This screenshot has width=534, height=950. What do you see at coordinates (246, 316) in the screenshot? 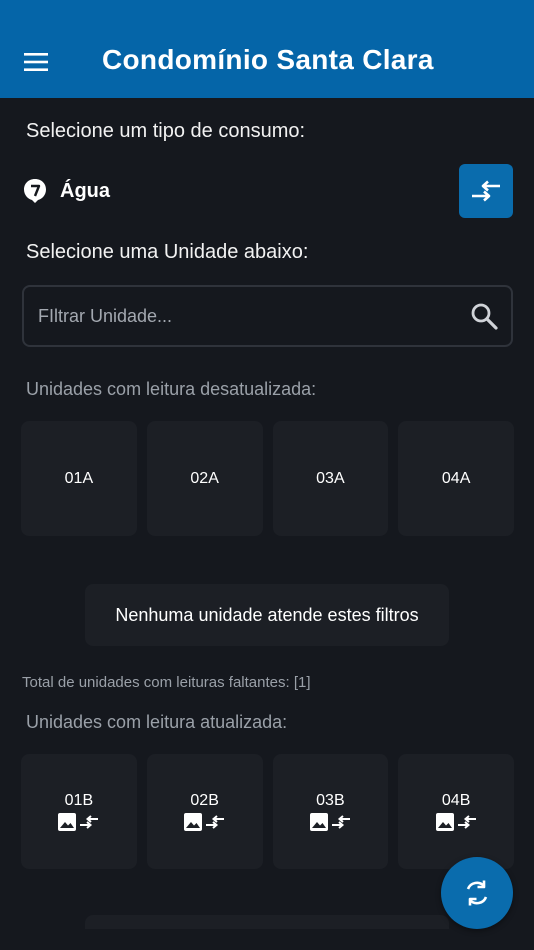
I see `filter-input` at bounding box center [246, 316].